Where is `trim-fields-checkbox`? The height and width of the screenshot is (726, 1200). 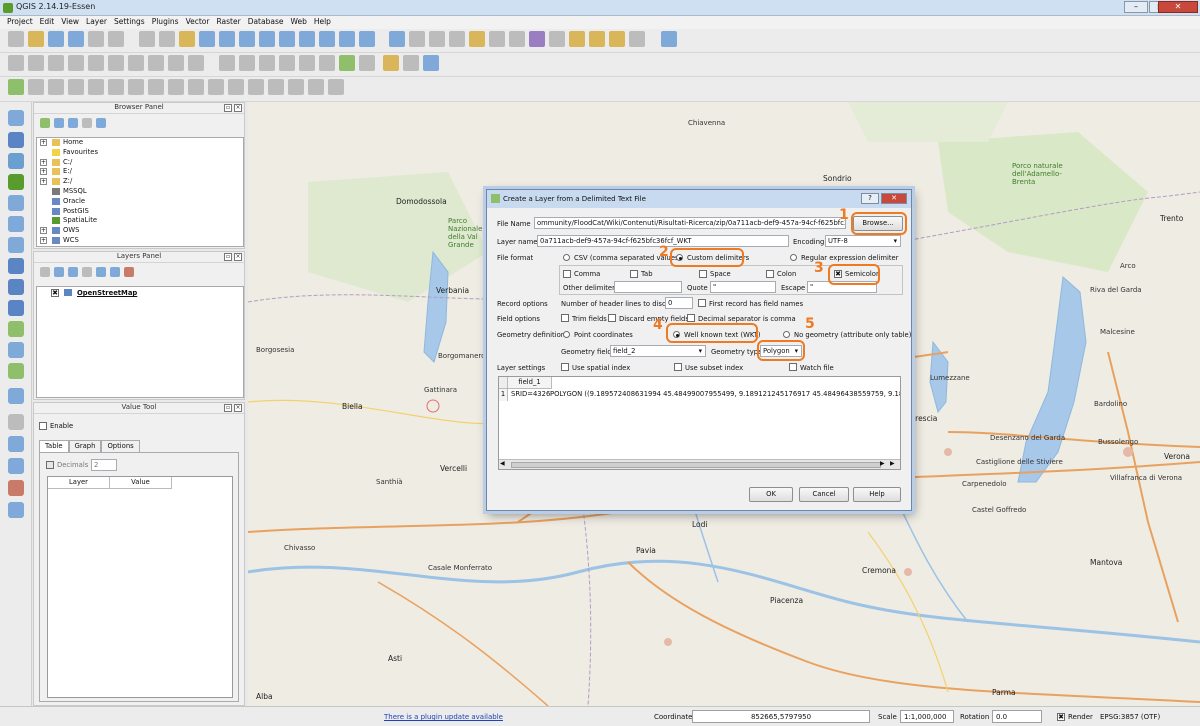
trim-fields-checkbox is located at coordinates (565, 318).